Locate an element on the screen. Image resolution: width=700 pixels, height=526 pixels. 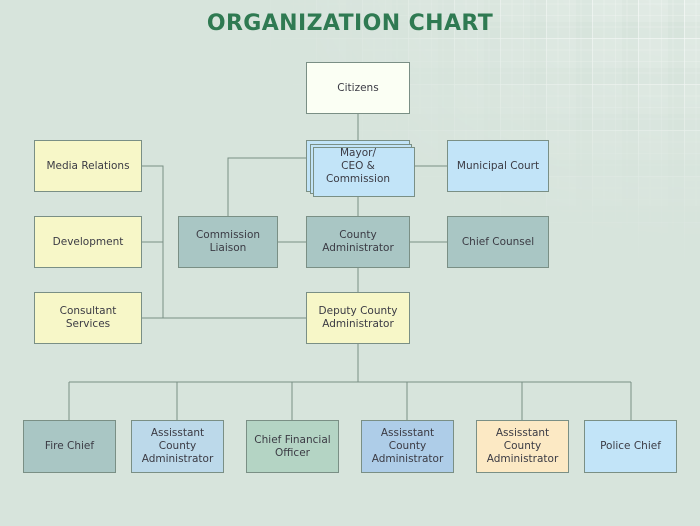
org-node-label: Municipal Court is located at coordinates (498, 165).